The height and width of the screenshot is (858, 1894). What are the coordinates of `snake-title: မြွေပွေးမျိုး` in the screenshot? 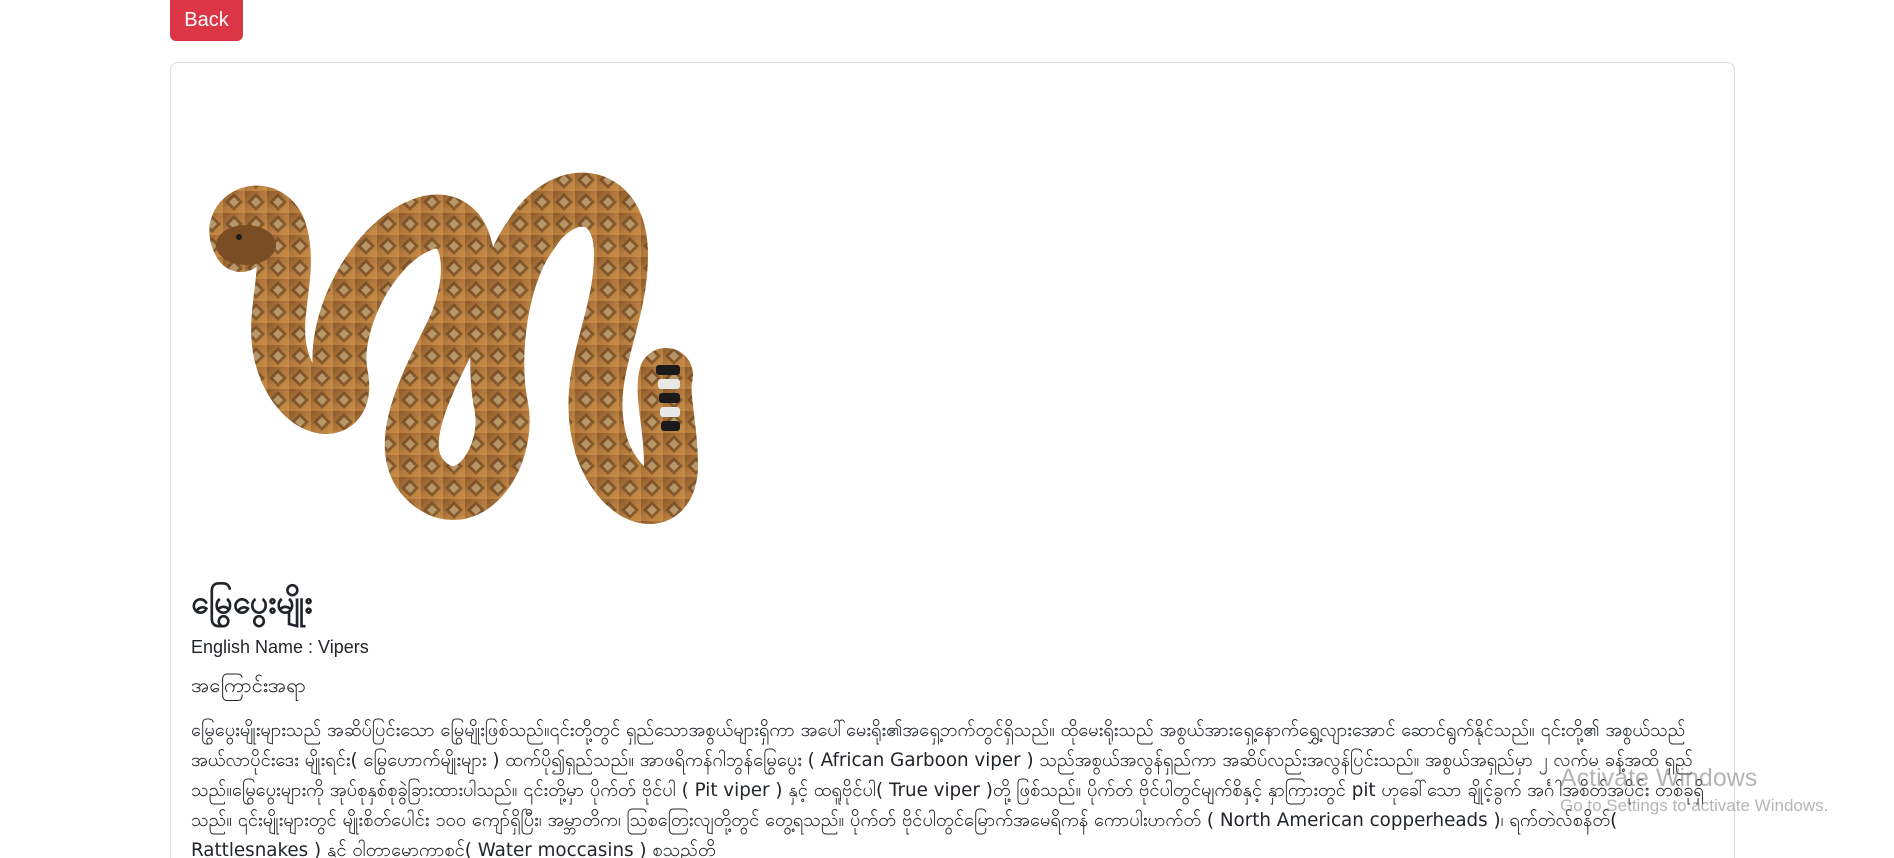 It's located at (252, 602).